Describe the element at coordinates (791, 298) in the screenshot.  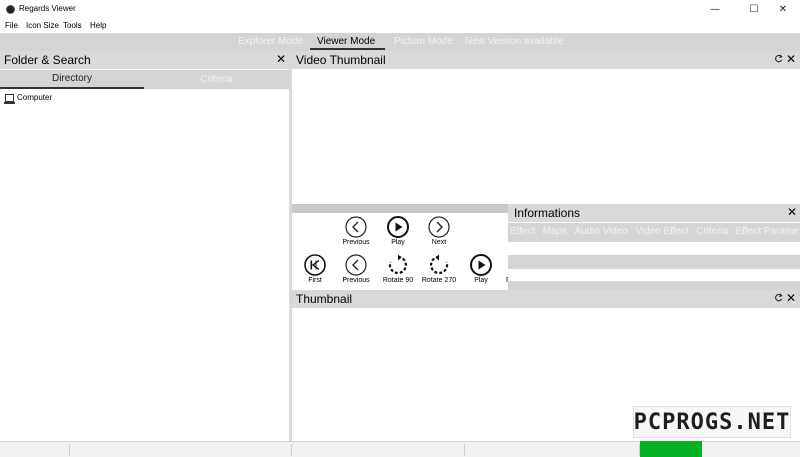
I see `close-thumbnail-button: ✕` at that location.